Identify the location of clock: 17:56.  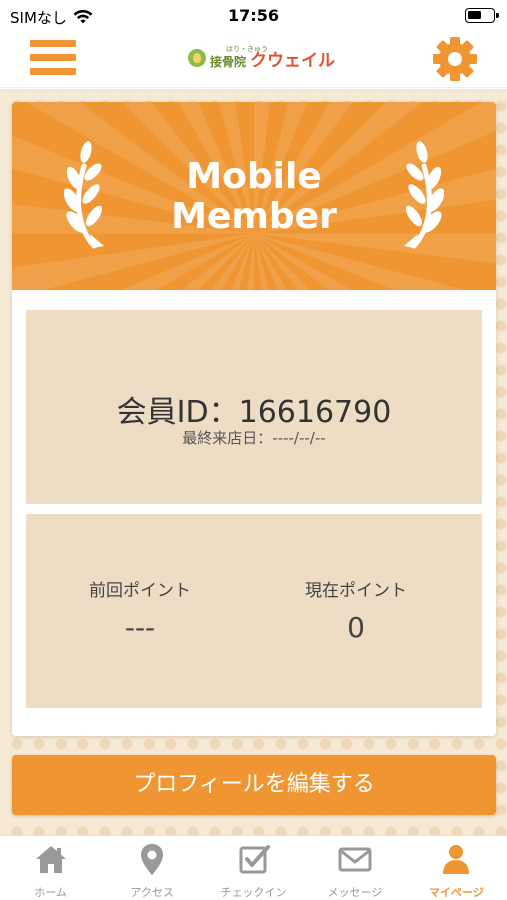
(253, 15).